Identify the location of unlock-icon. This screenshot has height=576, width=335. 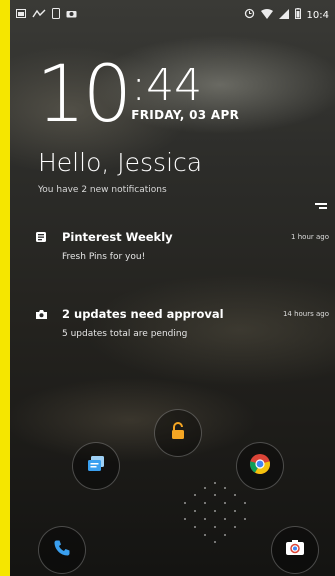
(178, 433).